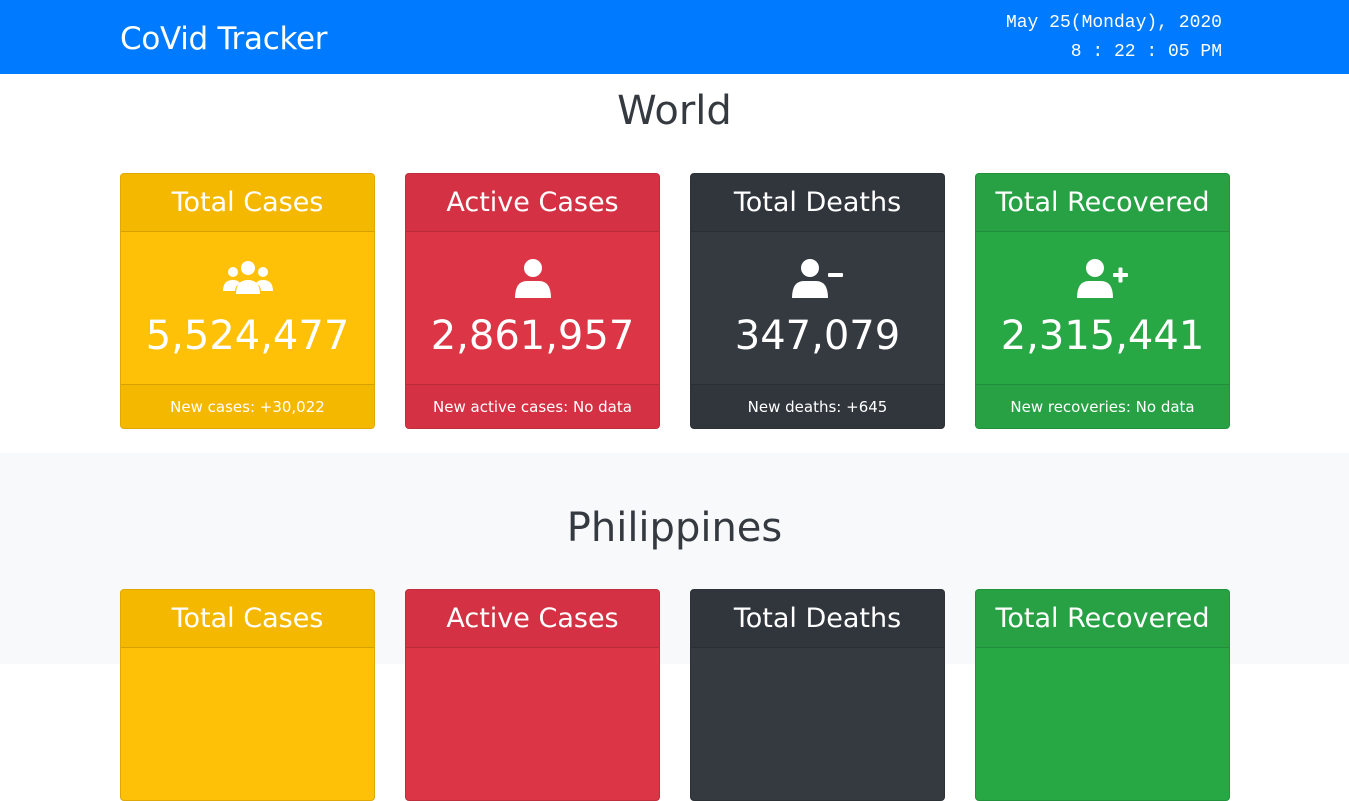 The width and height of the screenshot is (1349, 801). I want to click on users-icon, so click(247, 280).